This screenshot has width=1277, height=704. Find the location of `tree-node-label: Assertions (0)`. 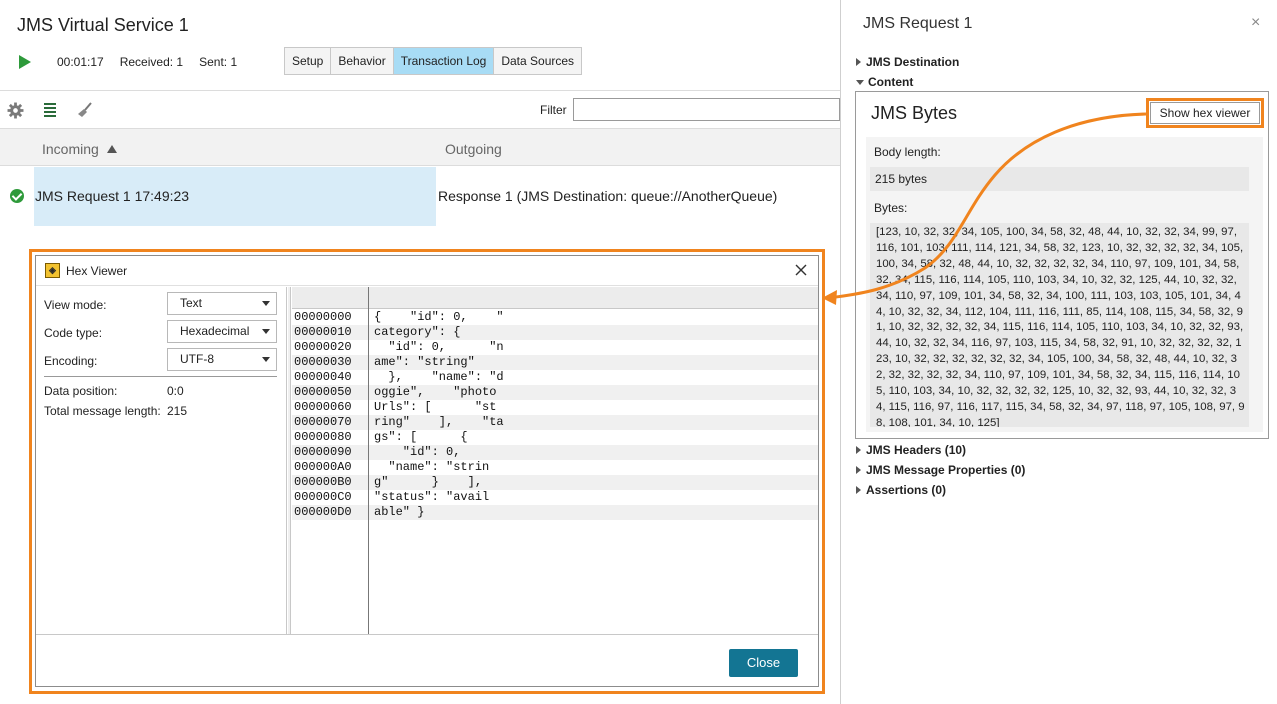

tree-node-label: Assertions (0) is located at coordinates (906, 490).